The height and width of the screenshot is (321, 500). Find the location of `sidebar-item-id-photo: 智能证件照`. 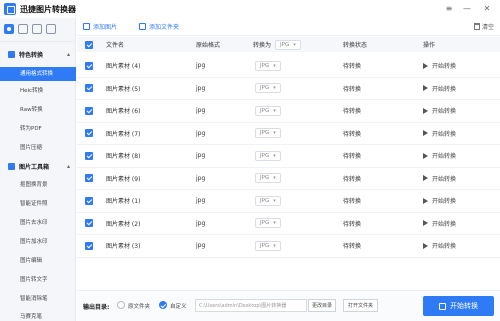

sidebar-item-id-photo: 智能证件照 is located at coordinates (38, 204).